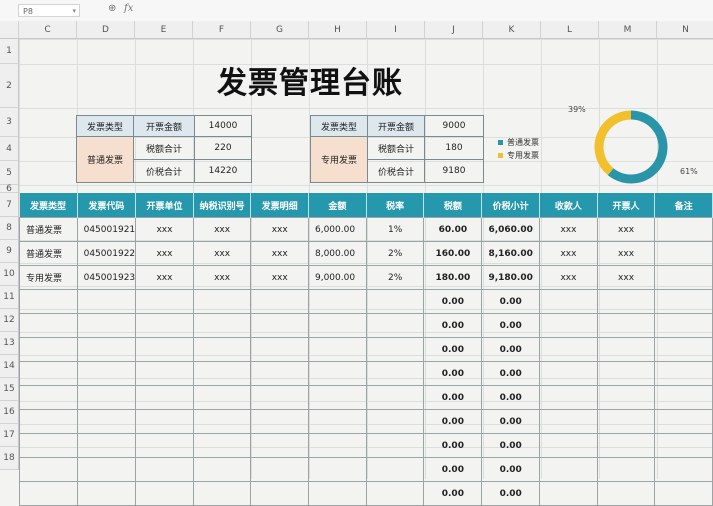 Image resolution: width=713 pixels, height=506 pixels. Describe the element at coordinates (511, 277) in the screenshot. I see `table-cell: 9,180.00` at that location.